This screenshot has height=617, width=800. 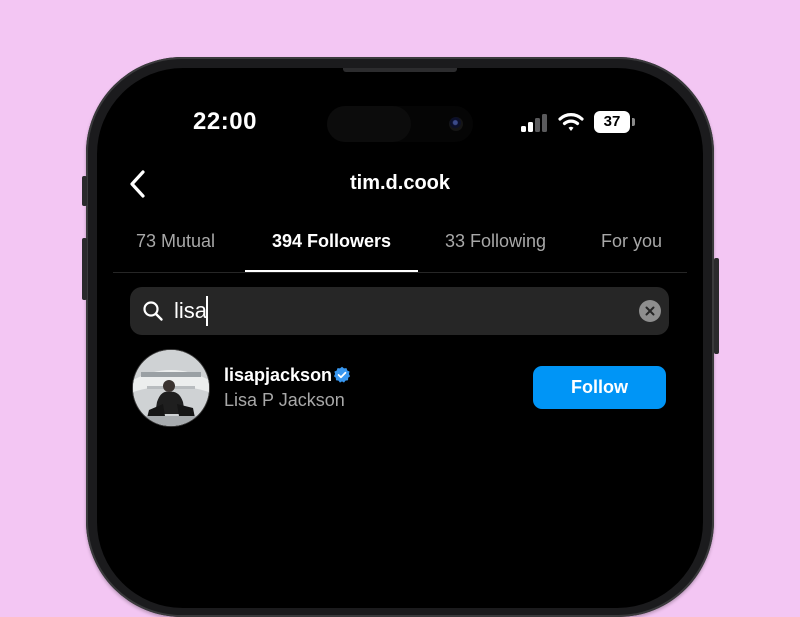 What do you see at coordinates (384, 311) in the screenshot?
I see `search-input` at bounding box center [384, 311].